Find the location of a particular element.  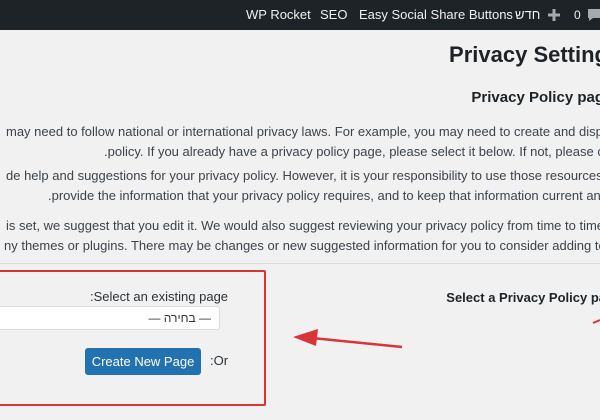

section-subtitle: Privacy Policy pag is located at coordinates (535, 97).